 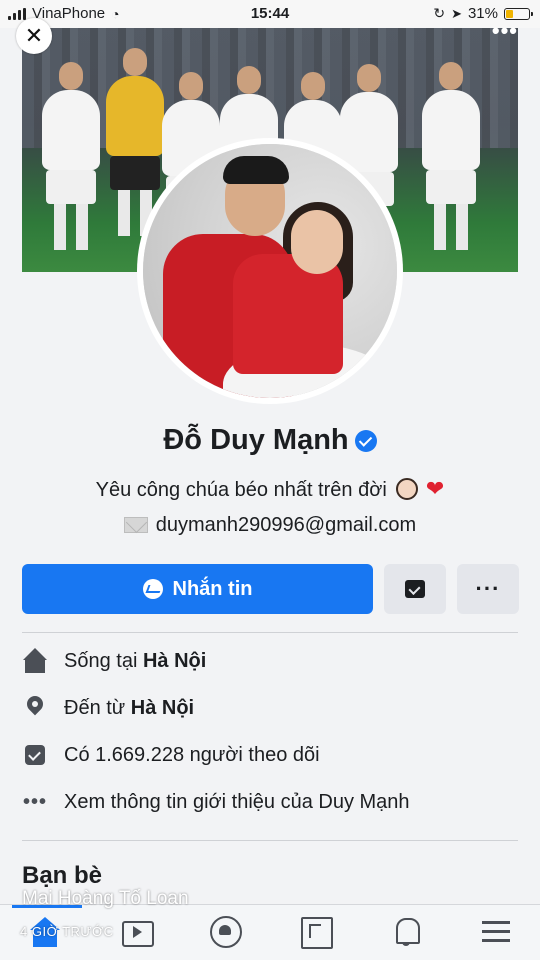 What do you see at coordinates (241, 490) in the screenshot?
I see `bio-text: Yêu công chúa béo nhất trên đời` at bounding box center [241, 490].